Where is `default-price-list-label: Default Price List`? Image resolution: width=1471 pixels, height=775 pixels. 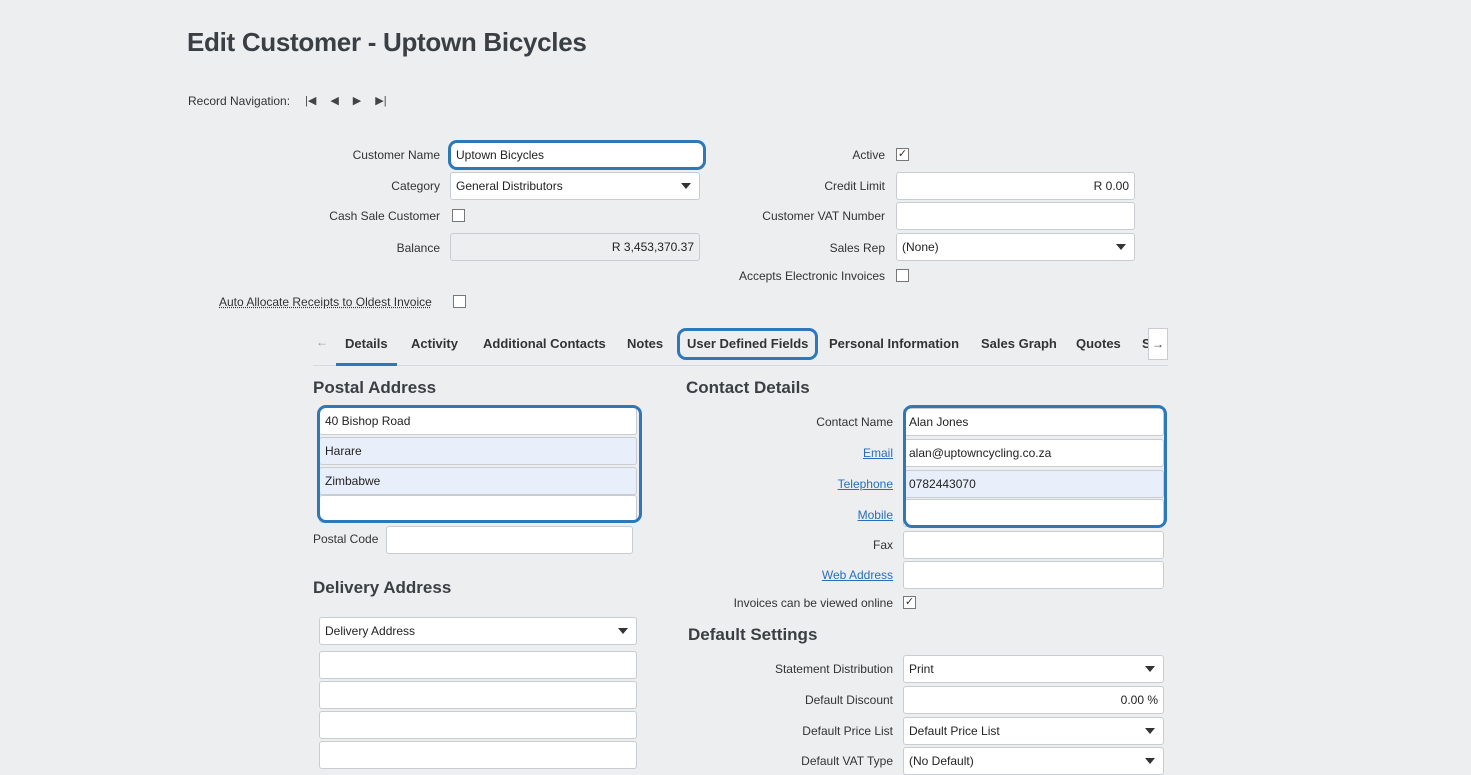 default-price-list-label: Default Price List is located at coordinates (847, 731).